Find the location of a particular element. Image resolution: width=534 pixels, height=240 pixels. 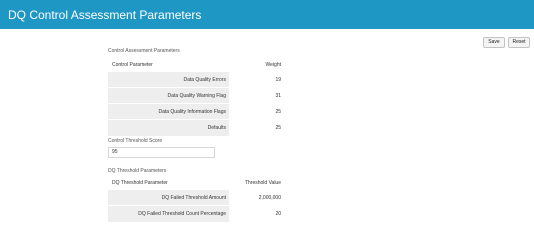

table-row: Data Quality Errors 19 is located at coordinates (196, 79).